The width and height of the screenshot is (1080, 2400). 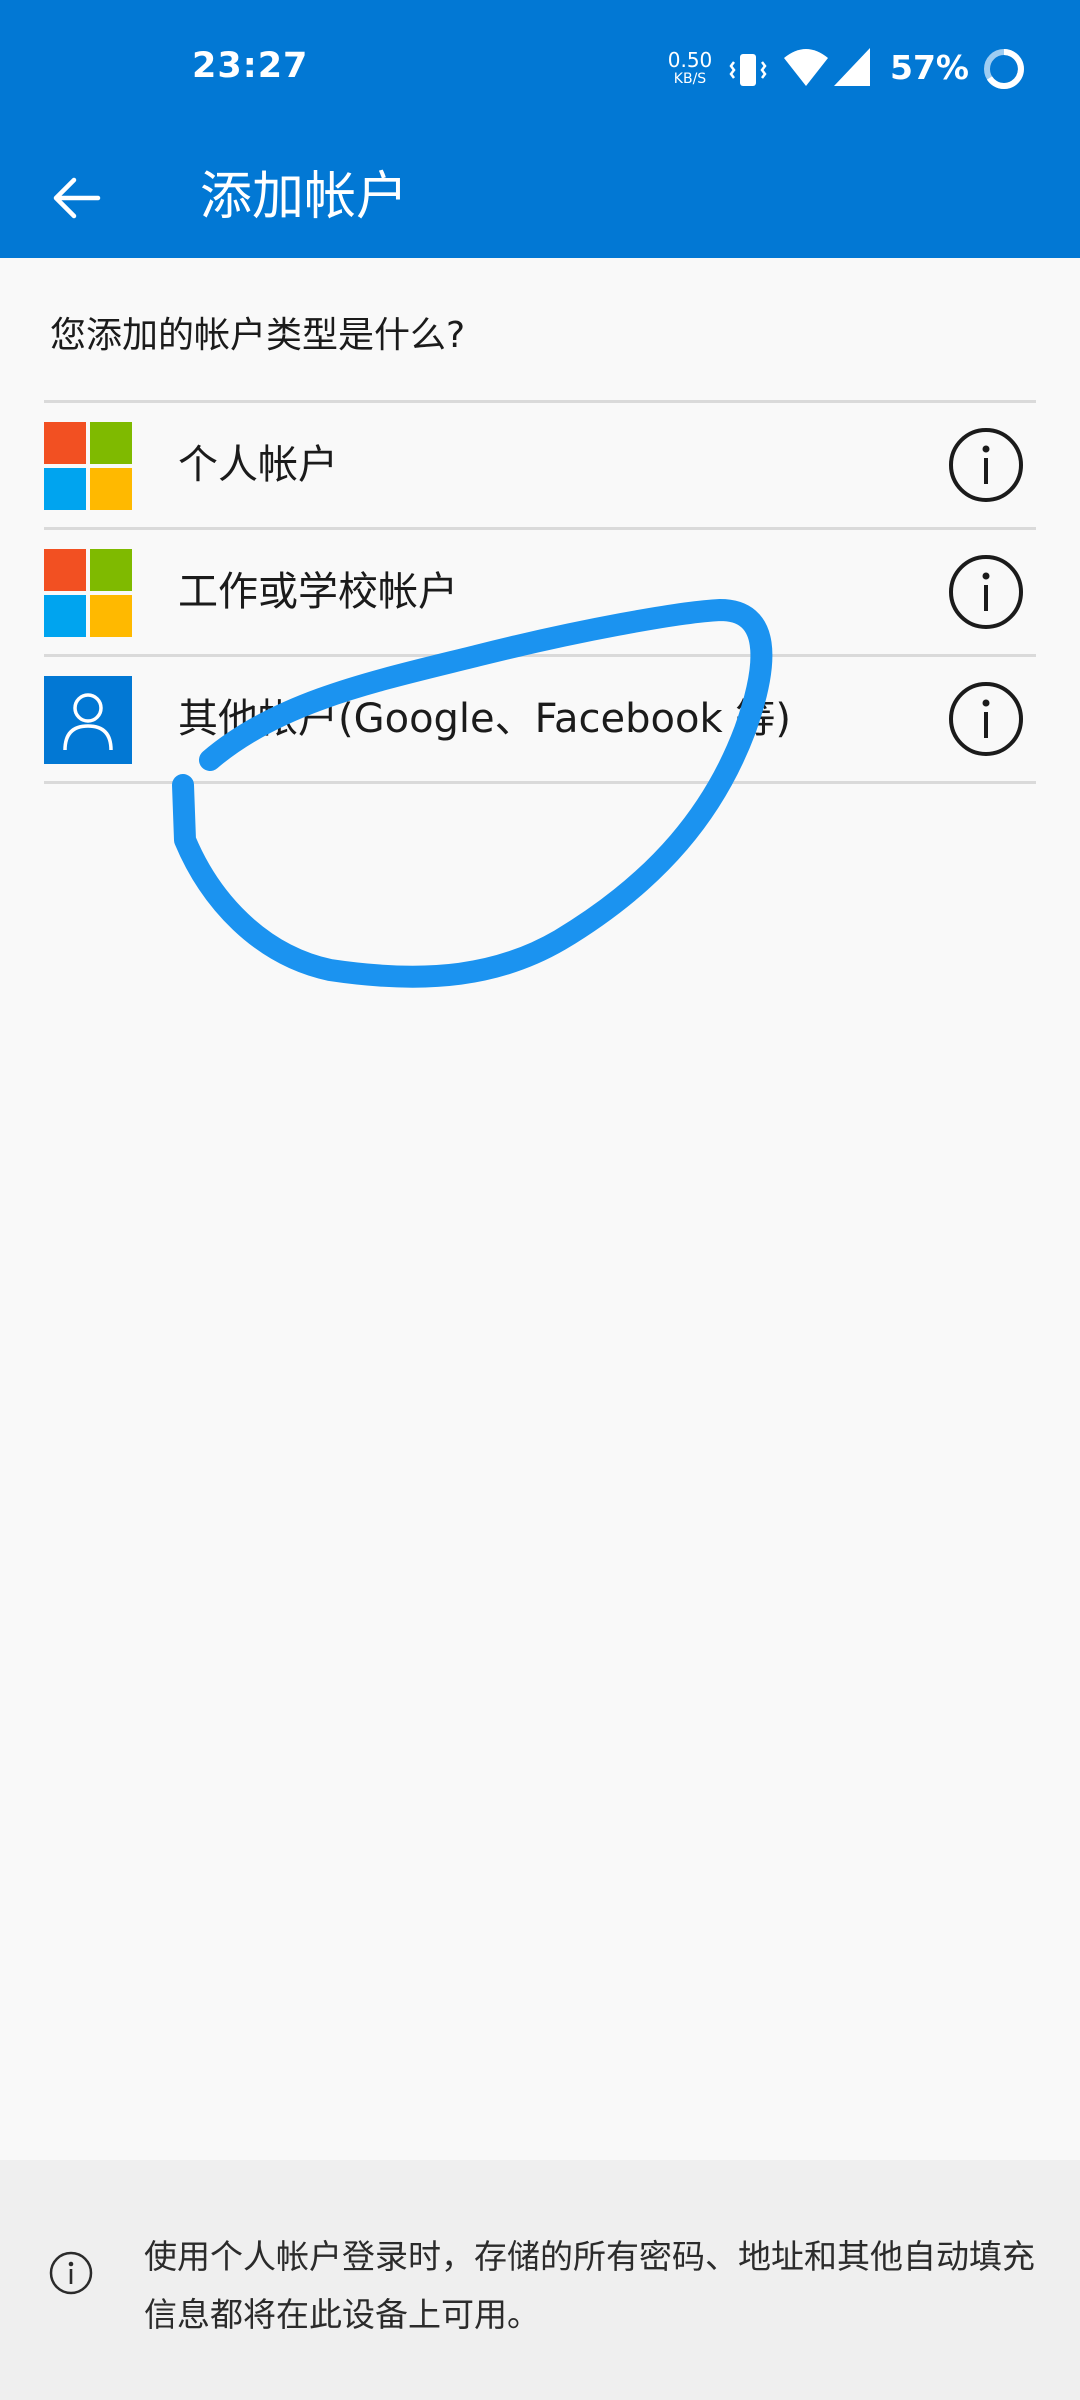 I want to click on person-icon, so click(x=88, y=720).